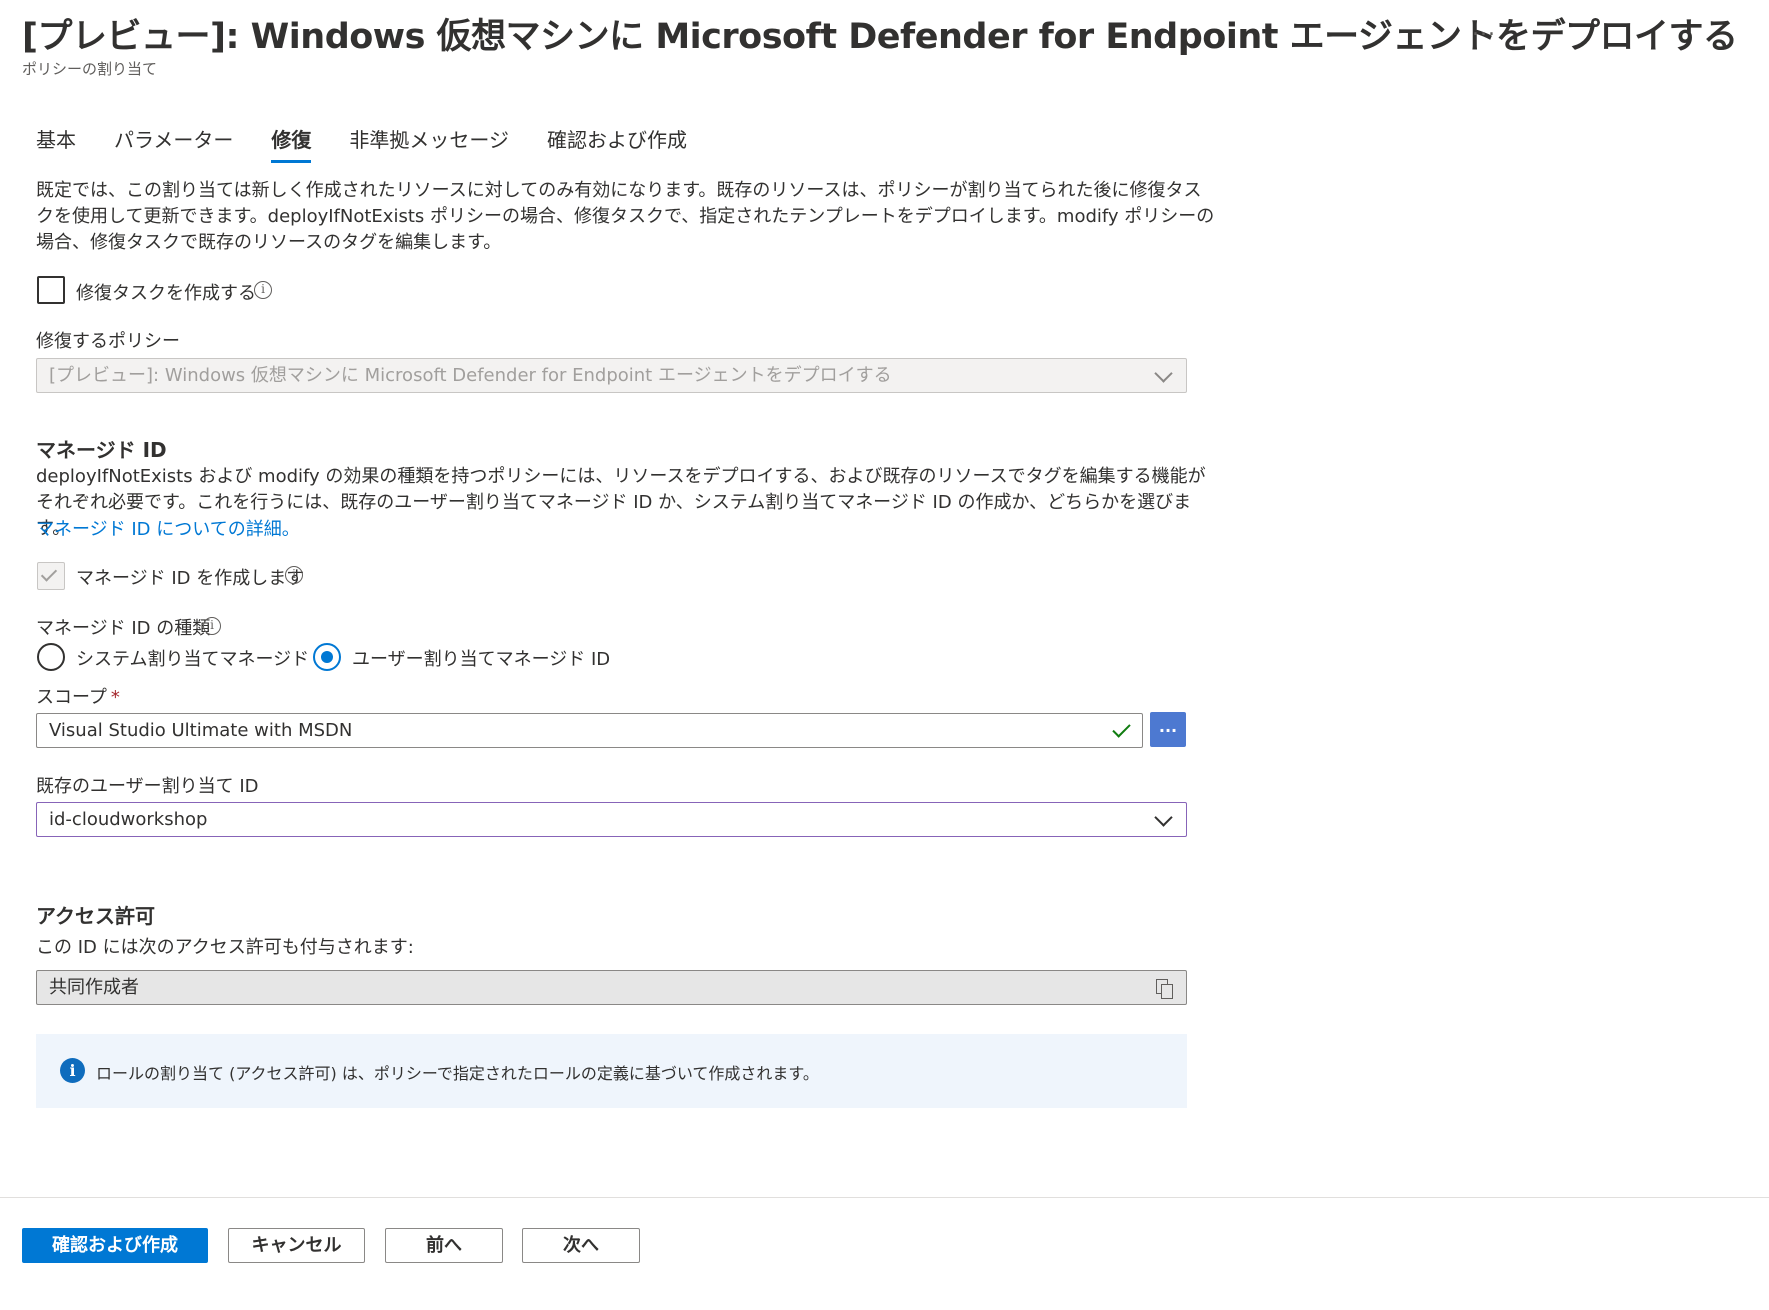  Describe the element at coordinates (327, 657) in the screenshot. I see `radio-user-assigned` at that location.